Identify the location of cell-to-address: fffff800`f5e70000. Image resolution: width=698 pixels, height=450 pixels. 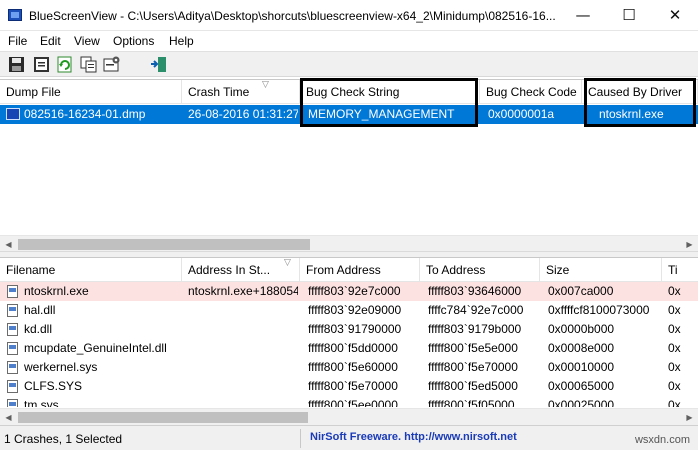
(473, 367).